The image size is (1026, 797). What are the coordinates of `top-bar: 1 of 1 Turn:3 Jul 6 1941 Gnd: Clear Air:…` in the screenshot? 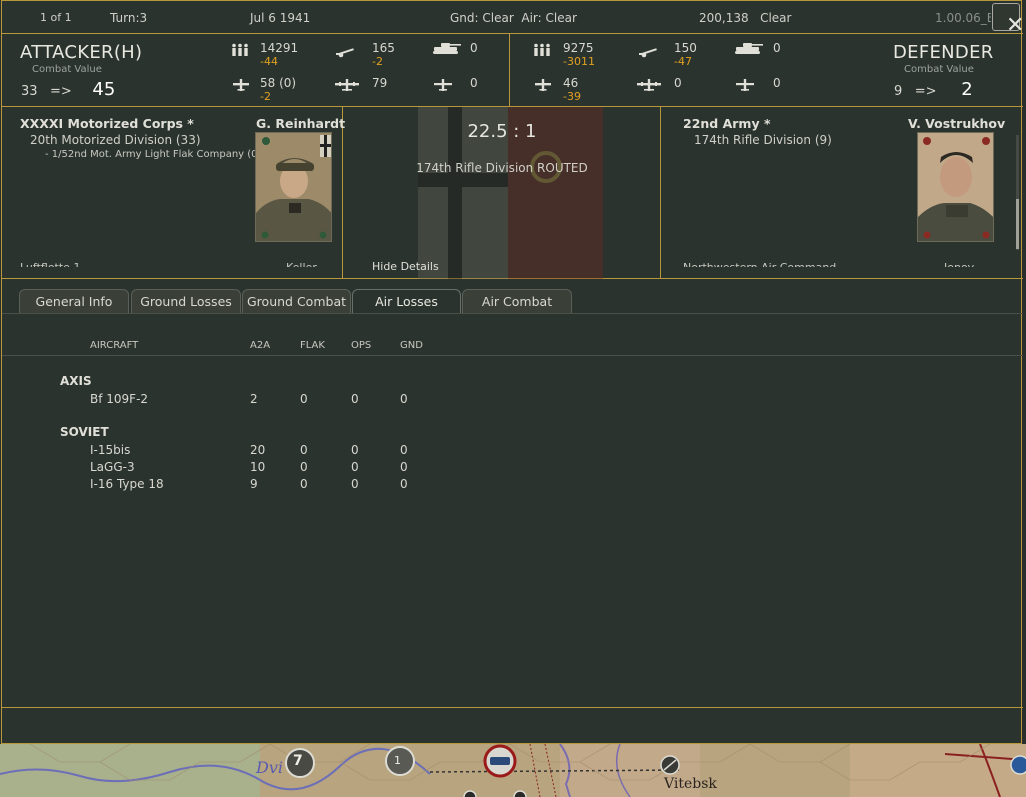 It's located at (513, 19).